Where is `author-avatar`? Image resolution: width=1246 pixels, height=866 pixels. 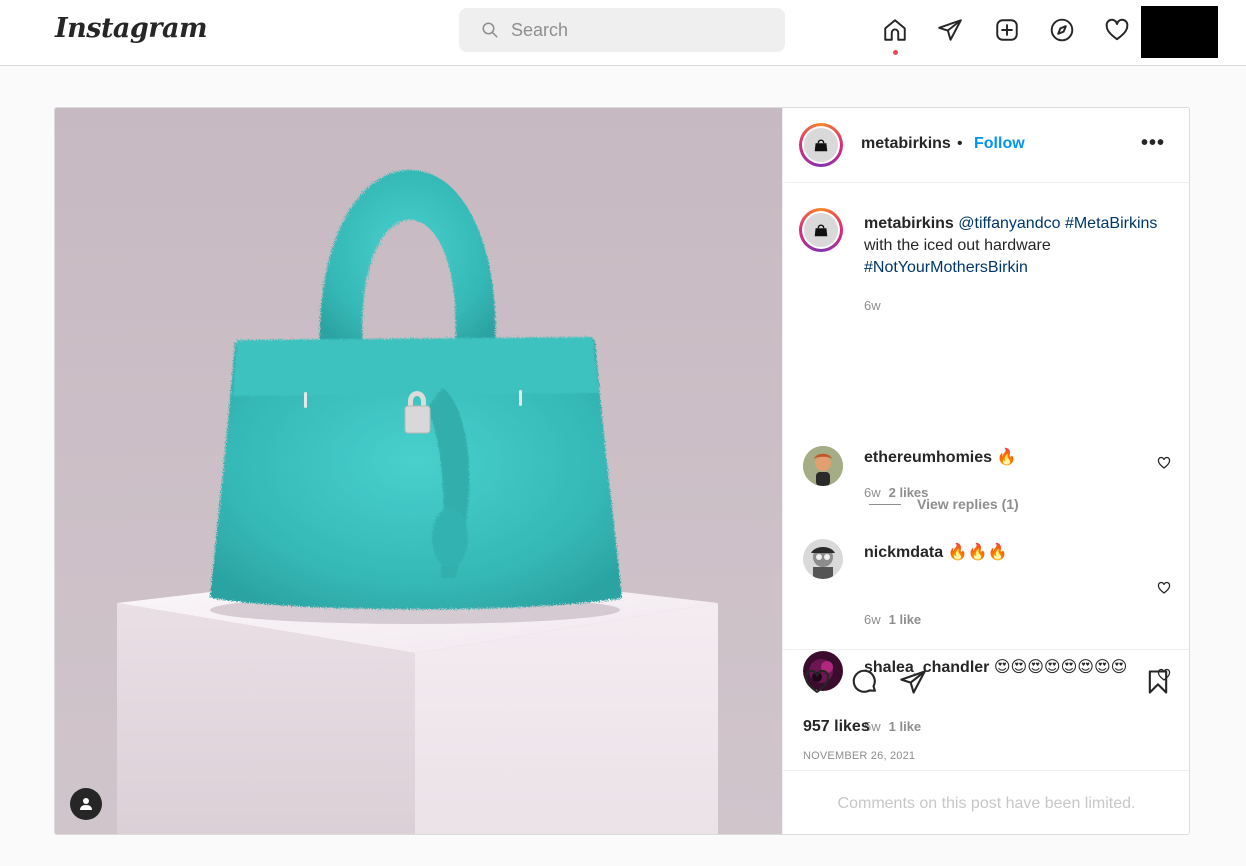
author-avatar is located at coordinates (821, 145).